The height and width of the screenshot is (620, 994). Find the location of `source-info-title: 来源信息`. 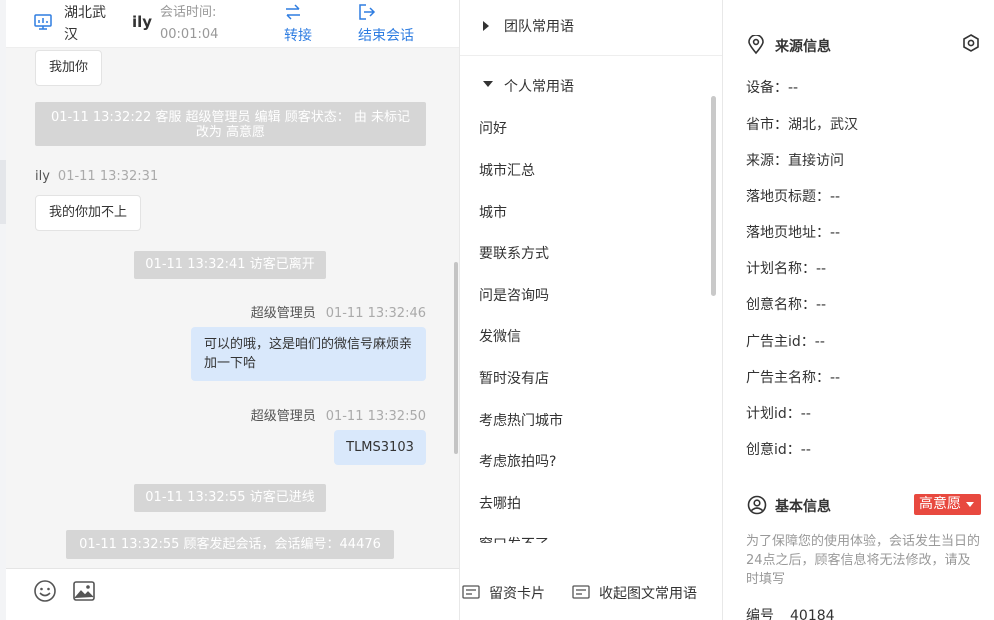

source-info-title: 来源信息 is located at coordinates (822, 45).